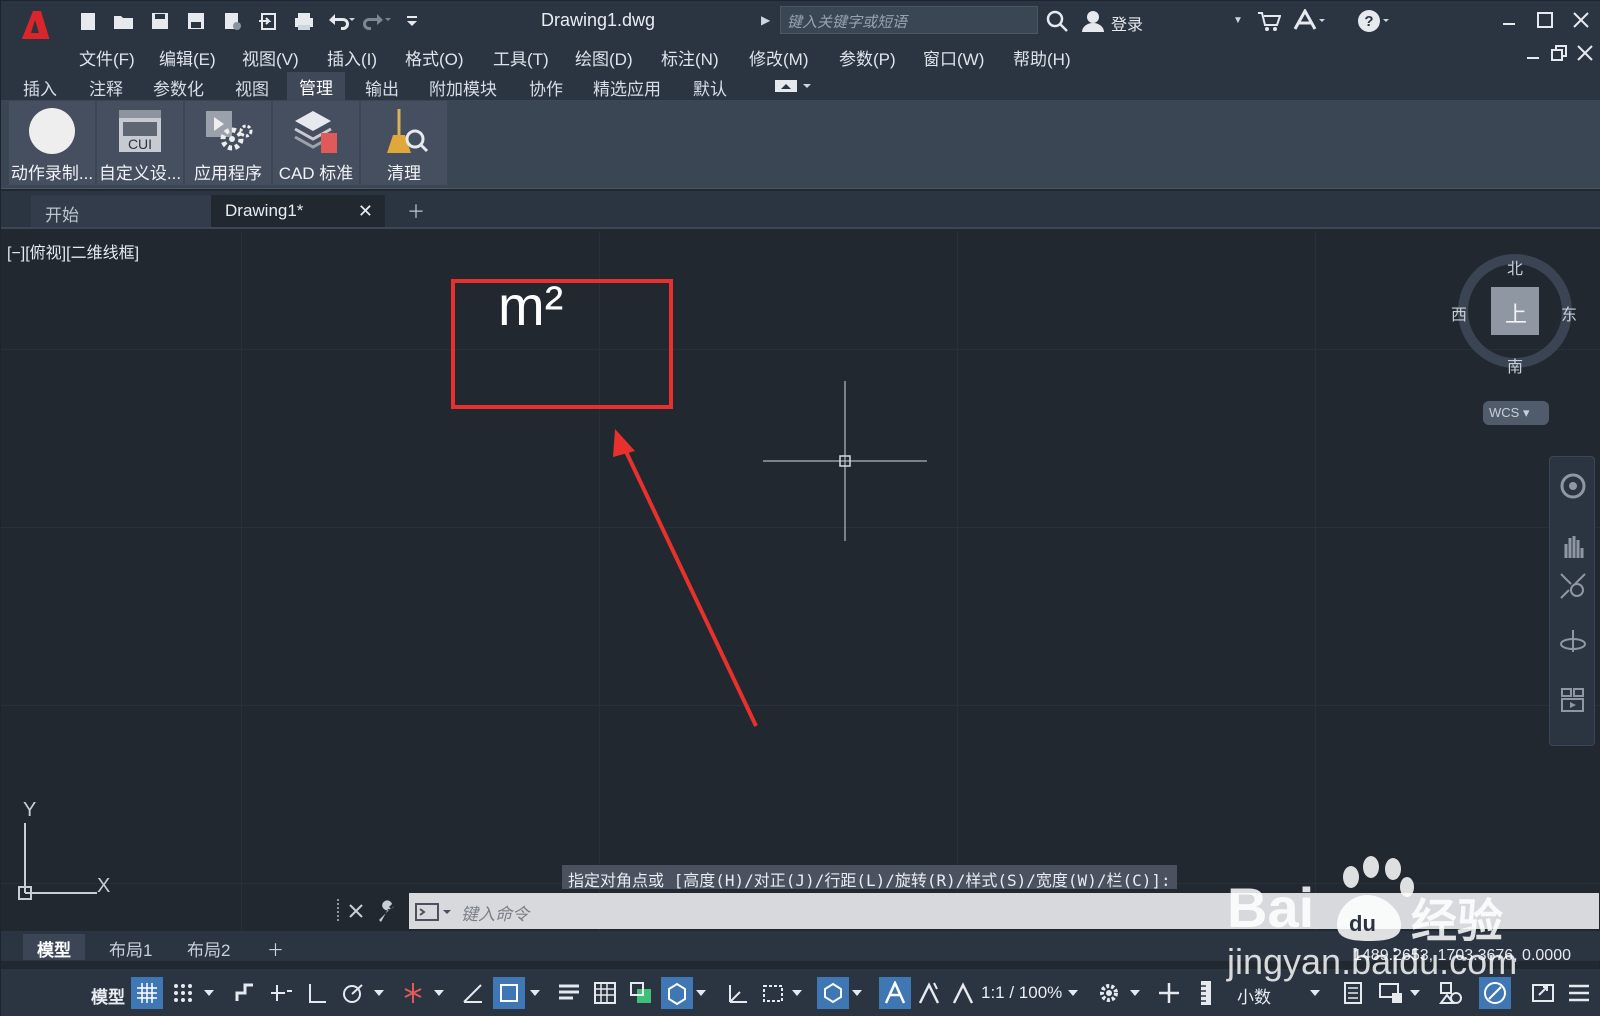  What do you see at coordinates (953, 57) in the screenshot?
I see `menu-window: 窗口(W)` at bounding box center [953, 57].